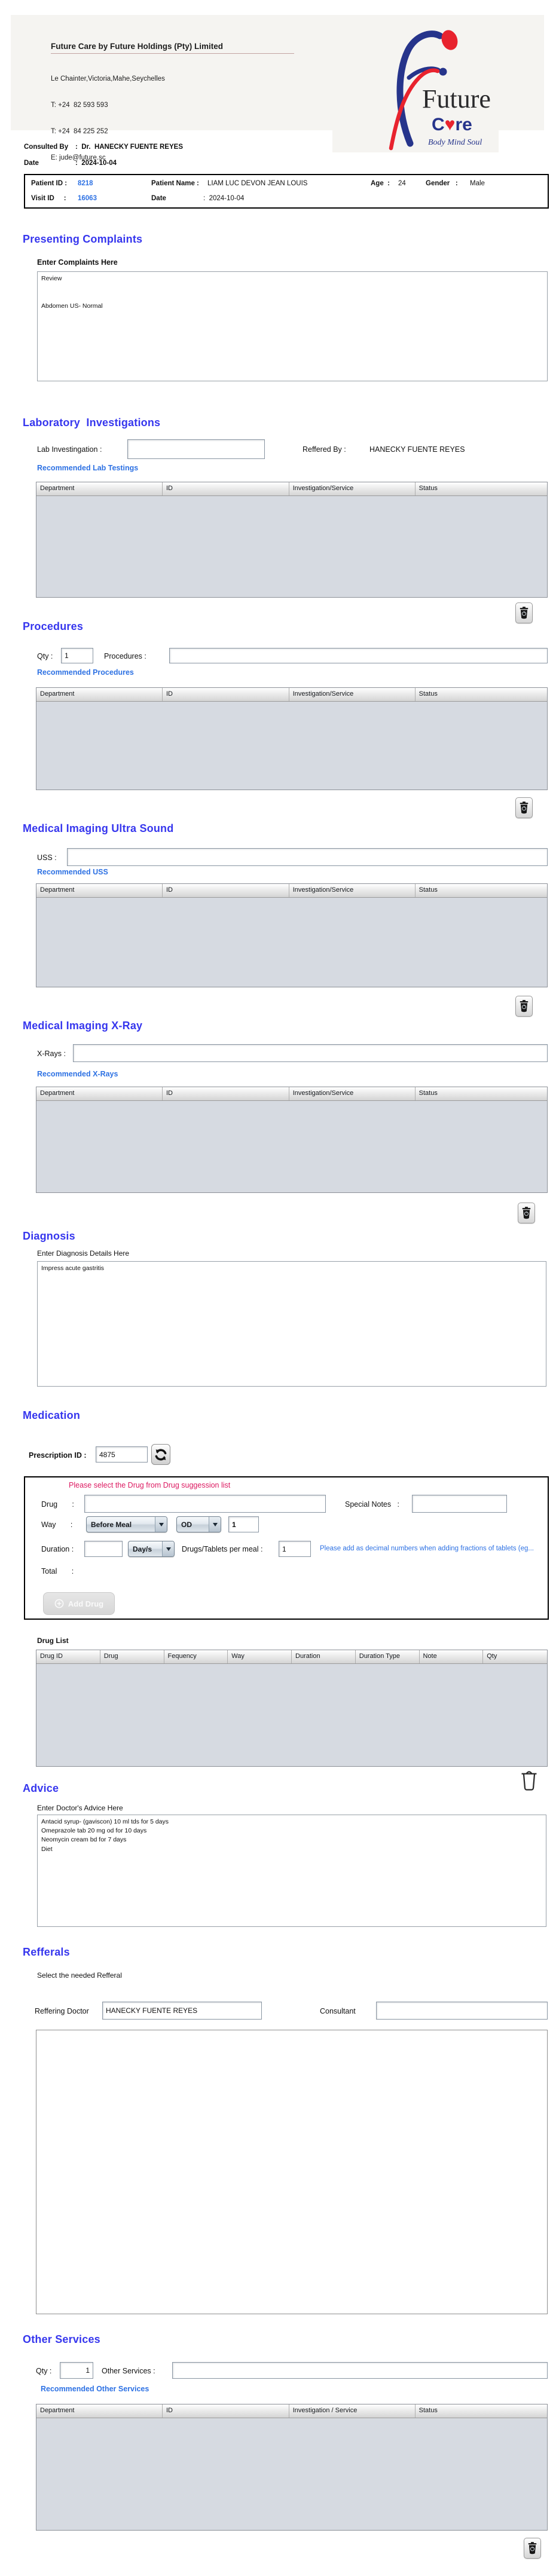 The width and height of the screenshot is (556, 2576). What do you see at coordinates (104, 1549) in the screenshot?
I see `duration-input` at bounding box center [104, 1549].